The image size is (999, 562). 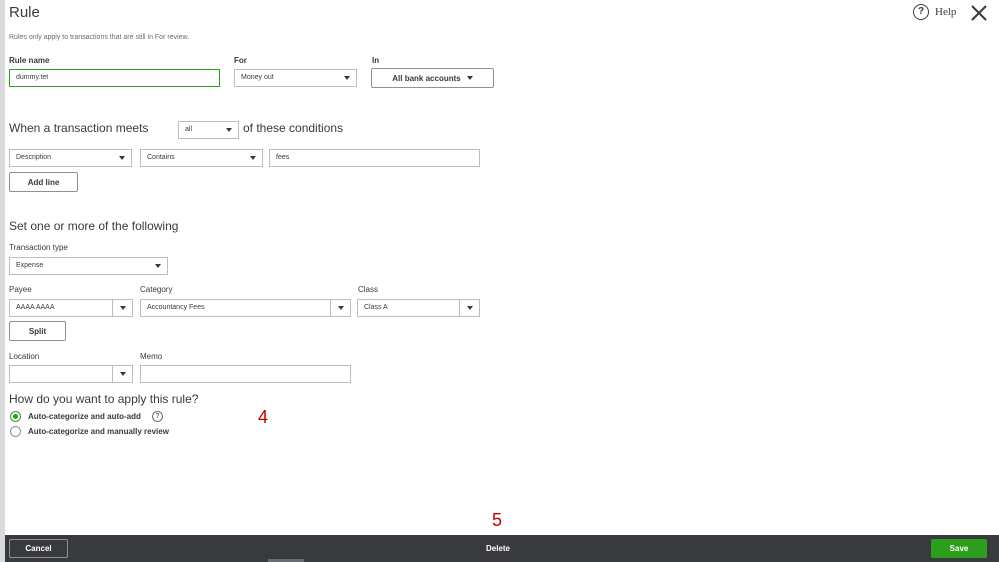 What do you see at coordinates (946, 12) in the screenshot?
I see `help-label: Help` at bounding box center [946, 12].